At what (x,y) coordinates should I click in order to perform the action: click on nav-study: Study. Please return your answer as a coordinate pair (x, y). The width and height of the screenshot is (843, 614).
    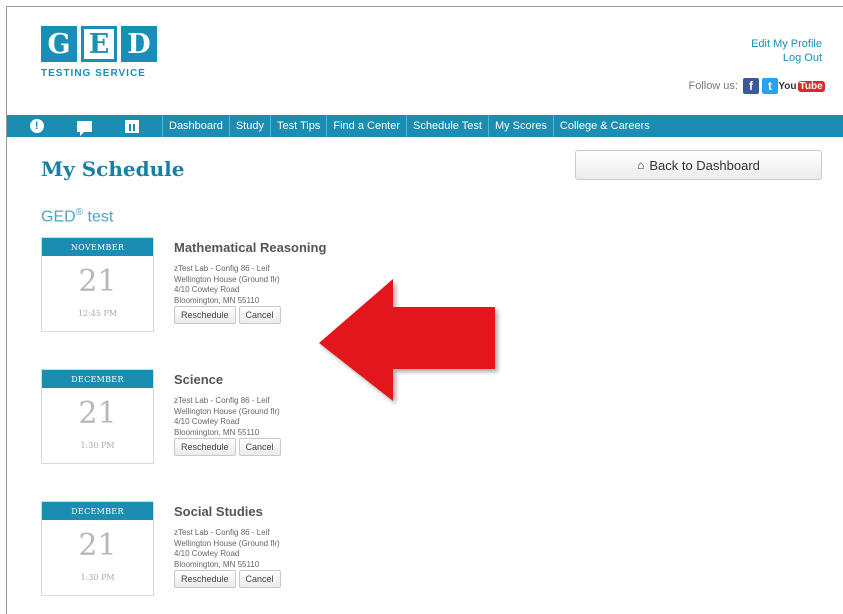
    Looking at the image, I should click on (249, 126).